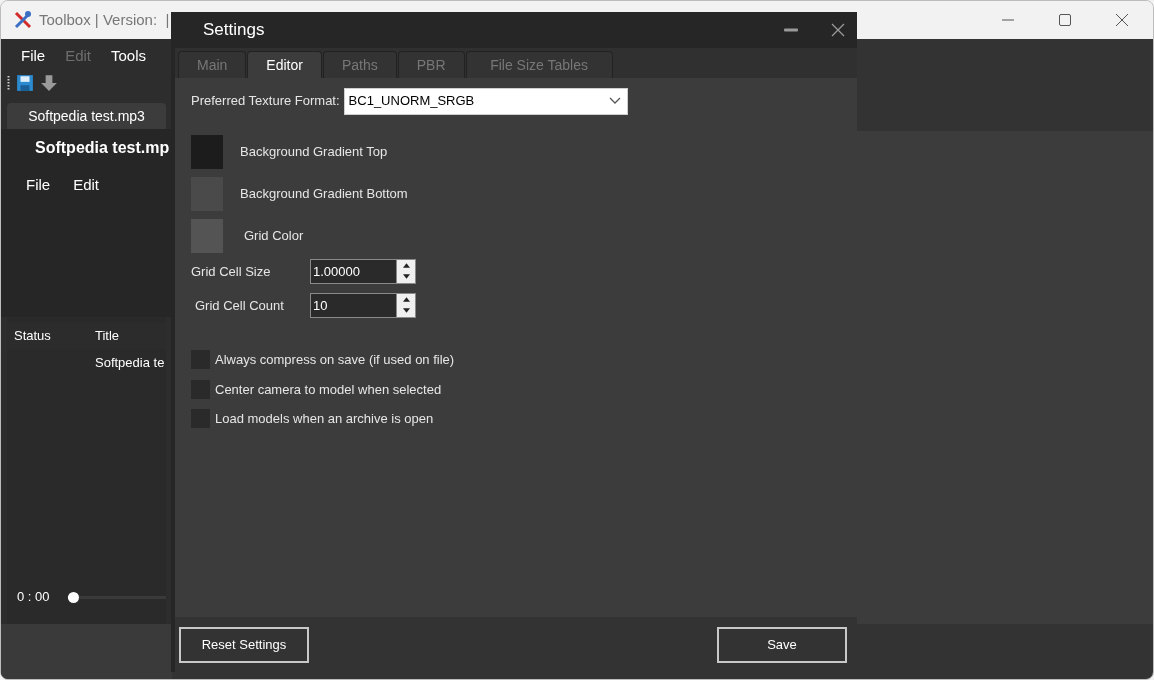  Describe the element at coordinates (239, 305) in the screenshot. I see `spinner-label: Grid Cell Count` at that location.